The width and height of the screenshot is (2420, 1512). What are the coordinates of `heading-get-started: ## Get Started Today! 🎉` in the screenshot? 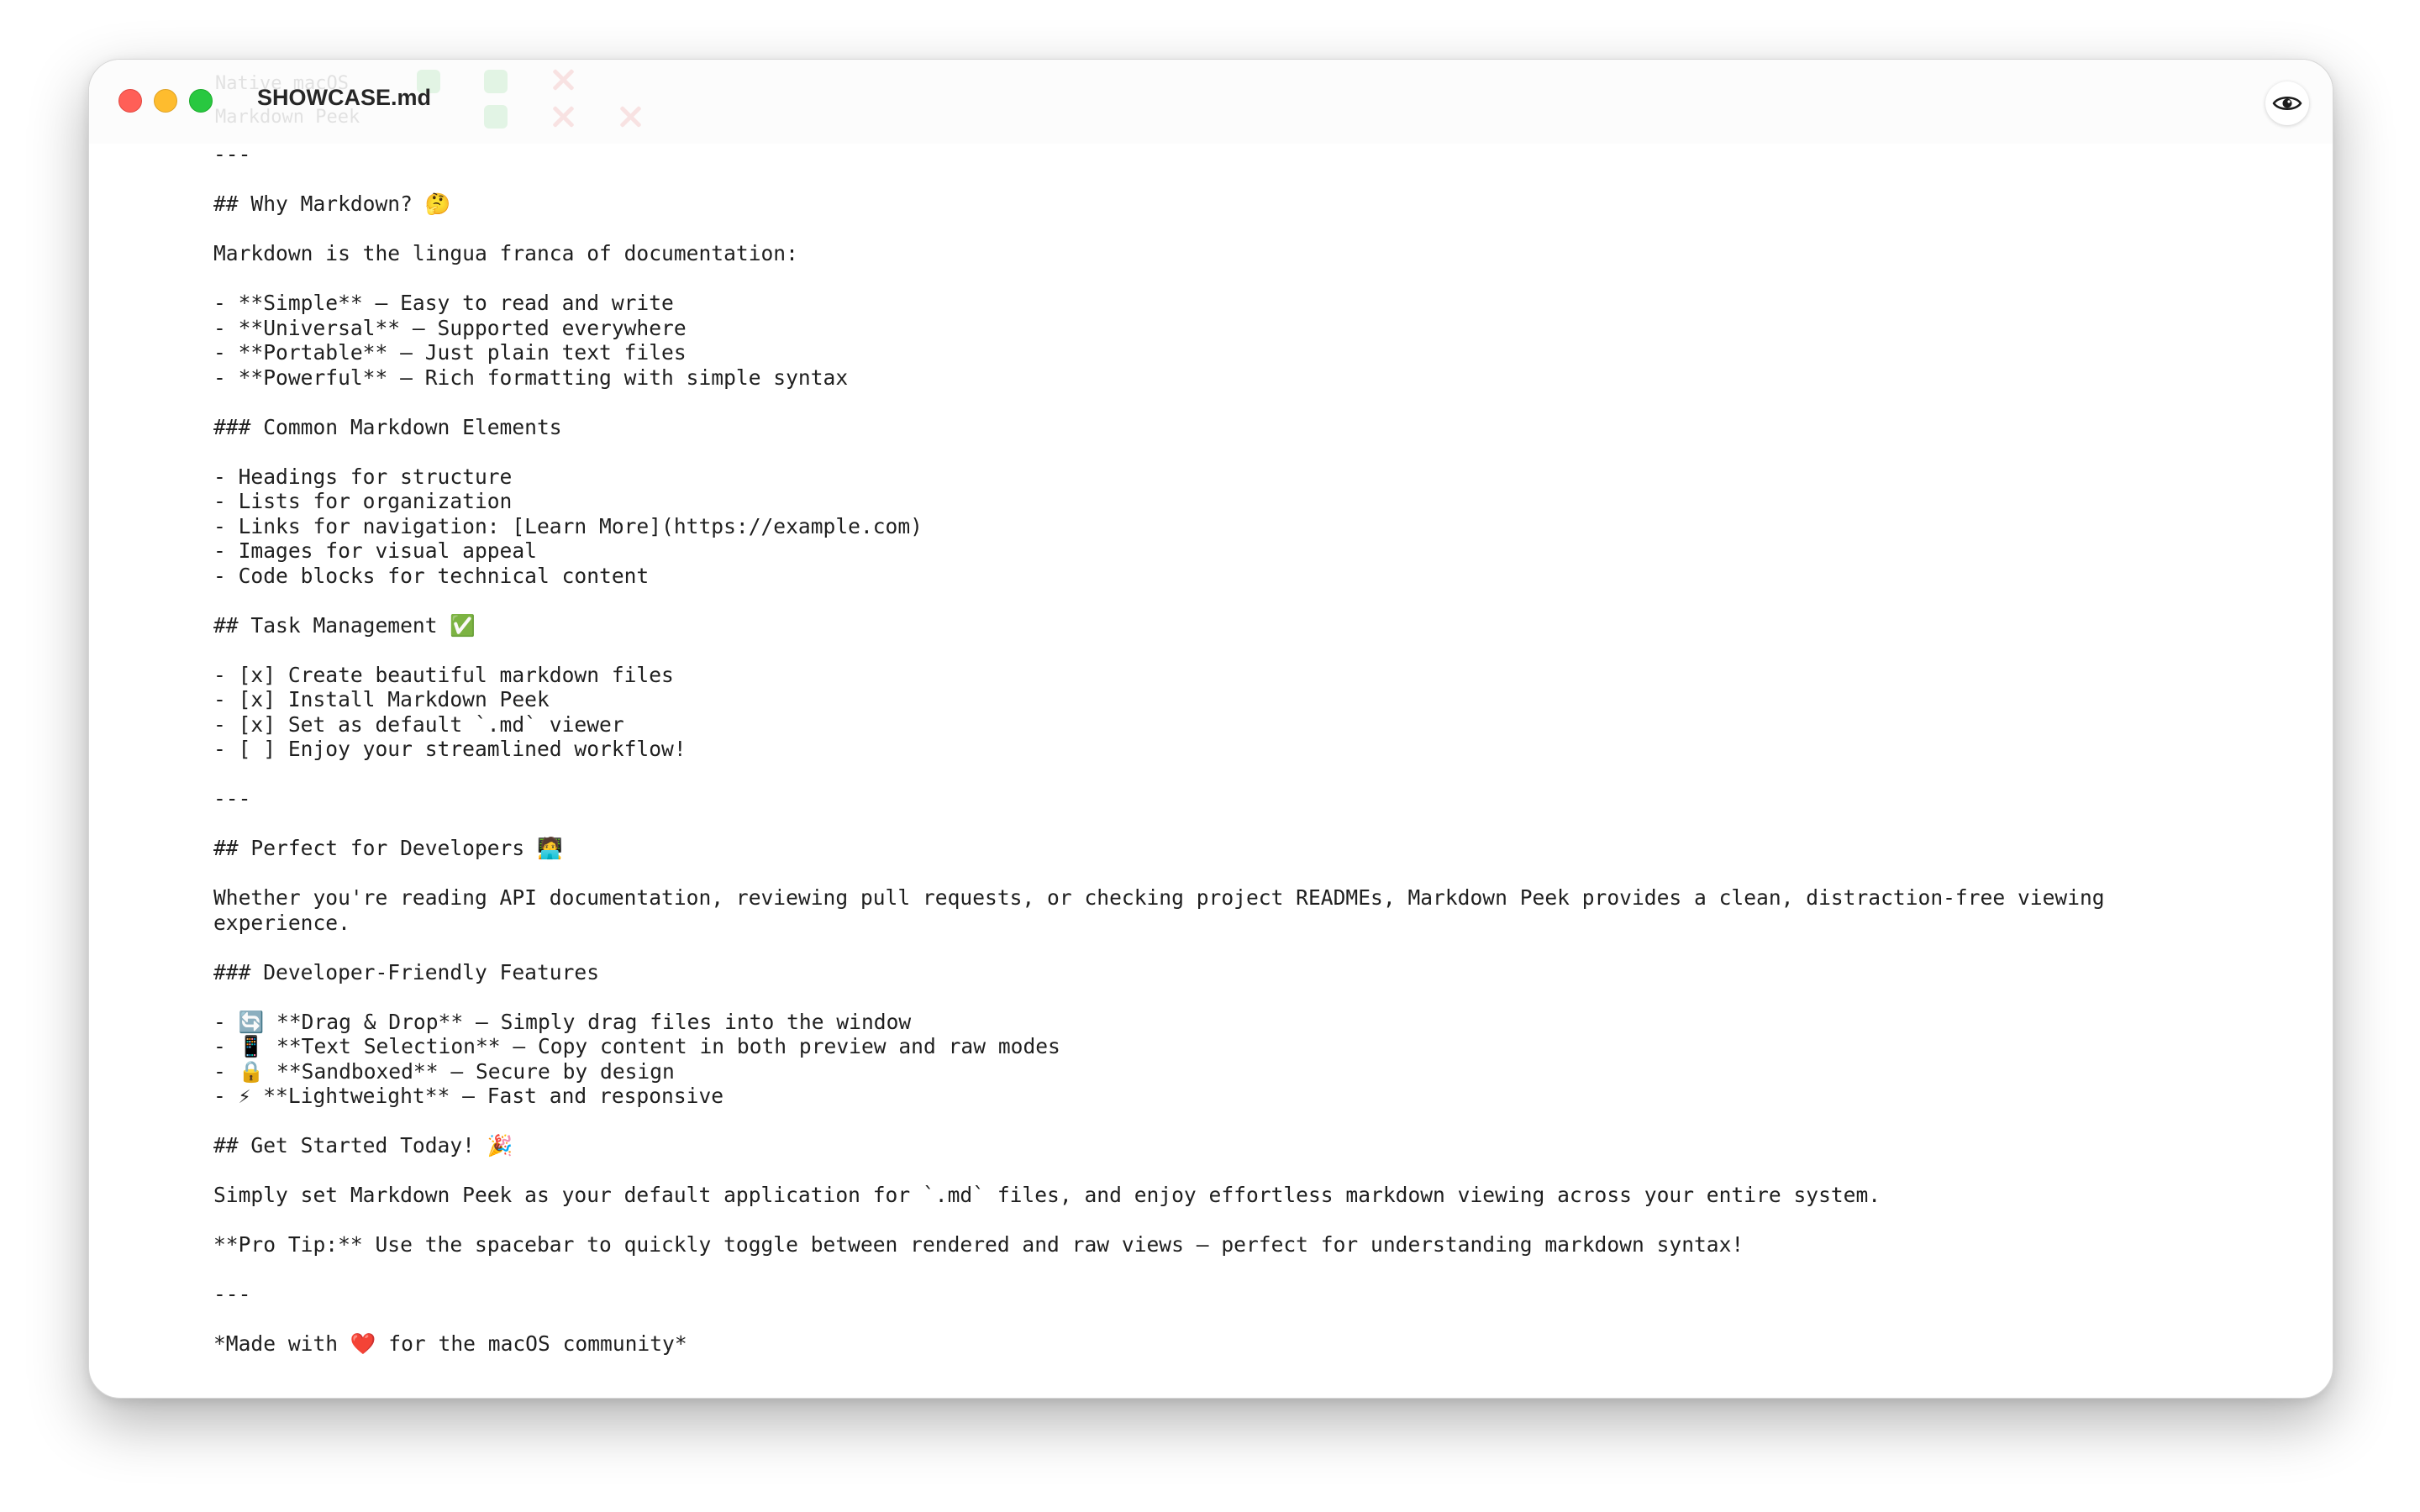 It's located at (363, 1145).